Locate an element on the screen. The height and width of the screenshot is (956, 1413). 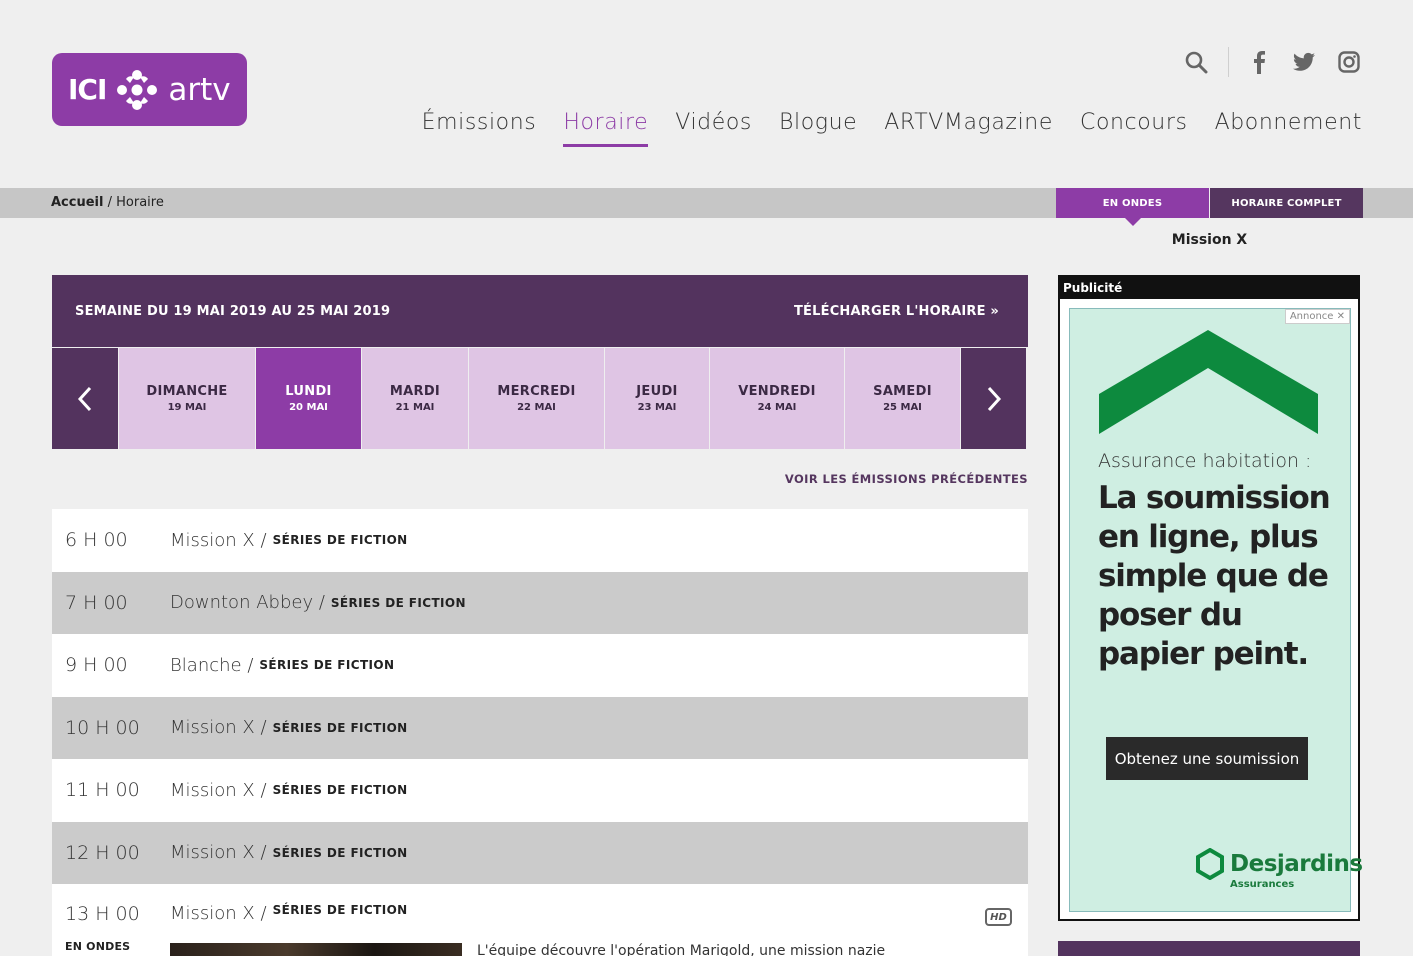
program-time: 13 H 00 is located at coordinates (102, 914).